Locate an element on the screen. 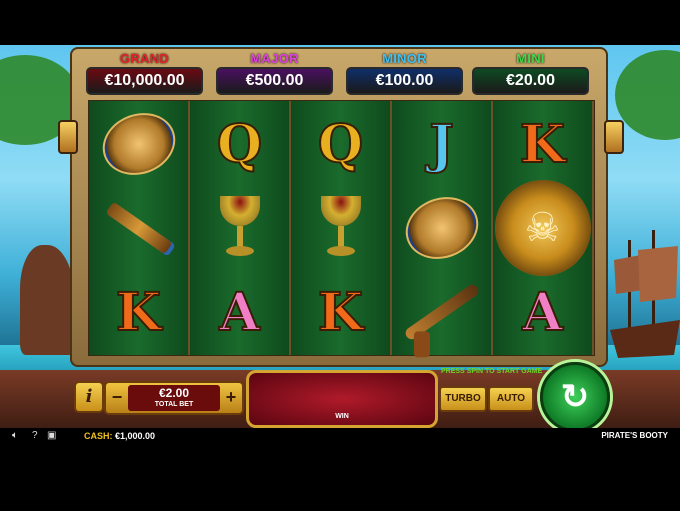  symbol-skull: ☠ is located at coordinates (542, 228).